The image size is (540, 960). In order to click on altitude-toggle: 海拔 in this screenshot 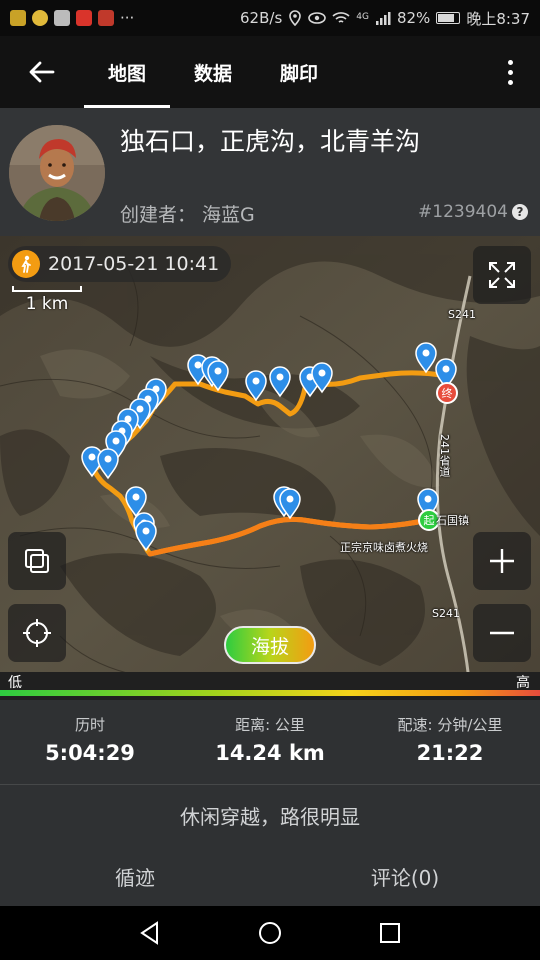, I will do `click(270, 645)`.